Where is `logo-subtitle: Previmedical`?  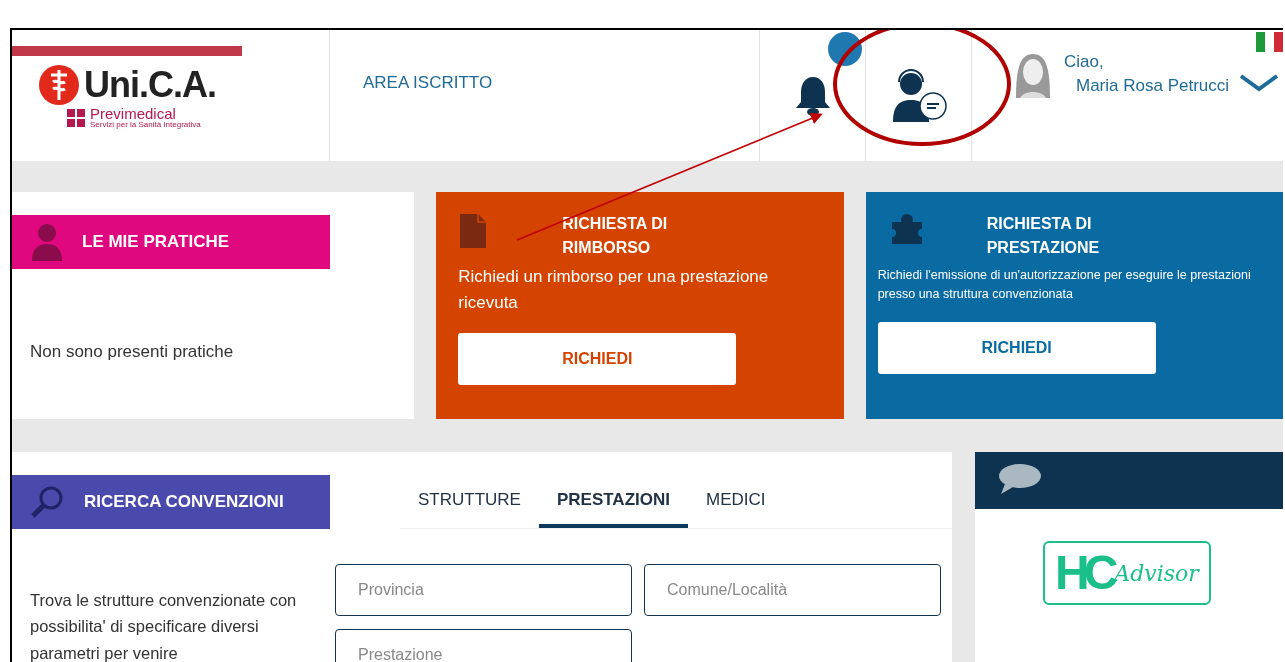 logo-subtitle: Previmedical is located at coordinates (133, 113).